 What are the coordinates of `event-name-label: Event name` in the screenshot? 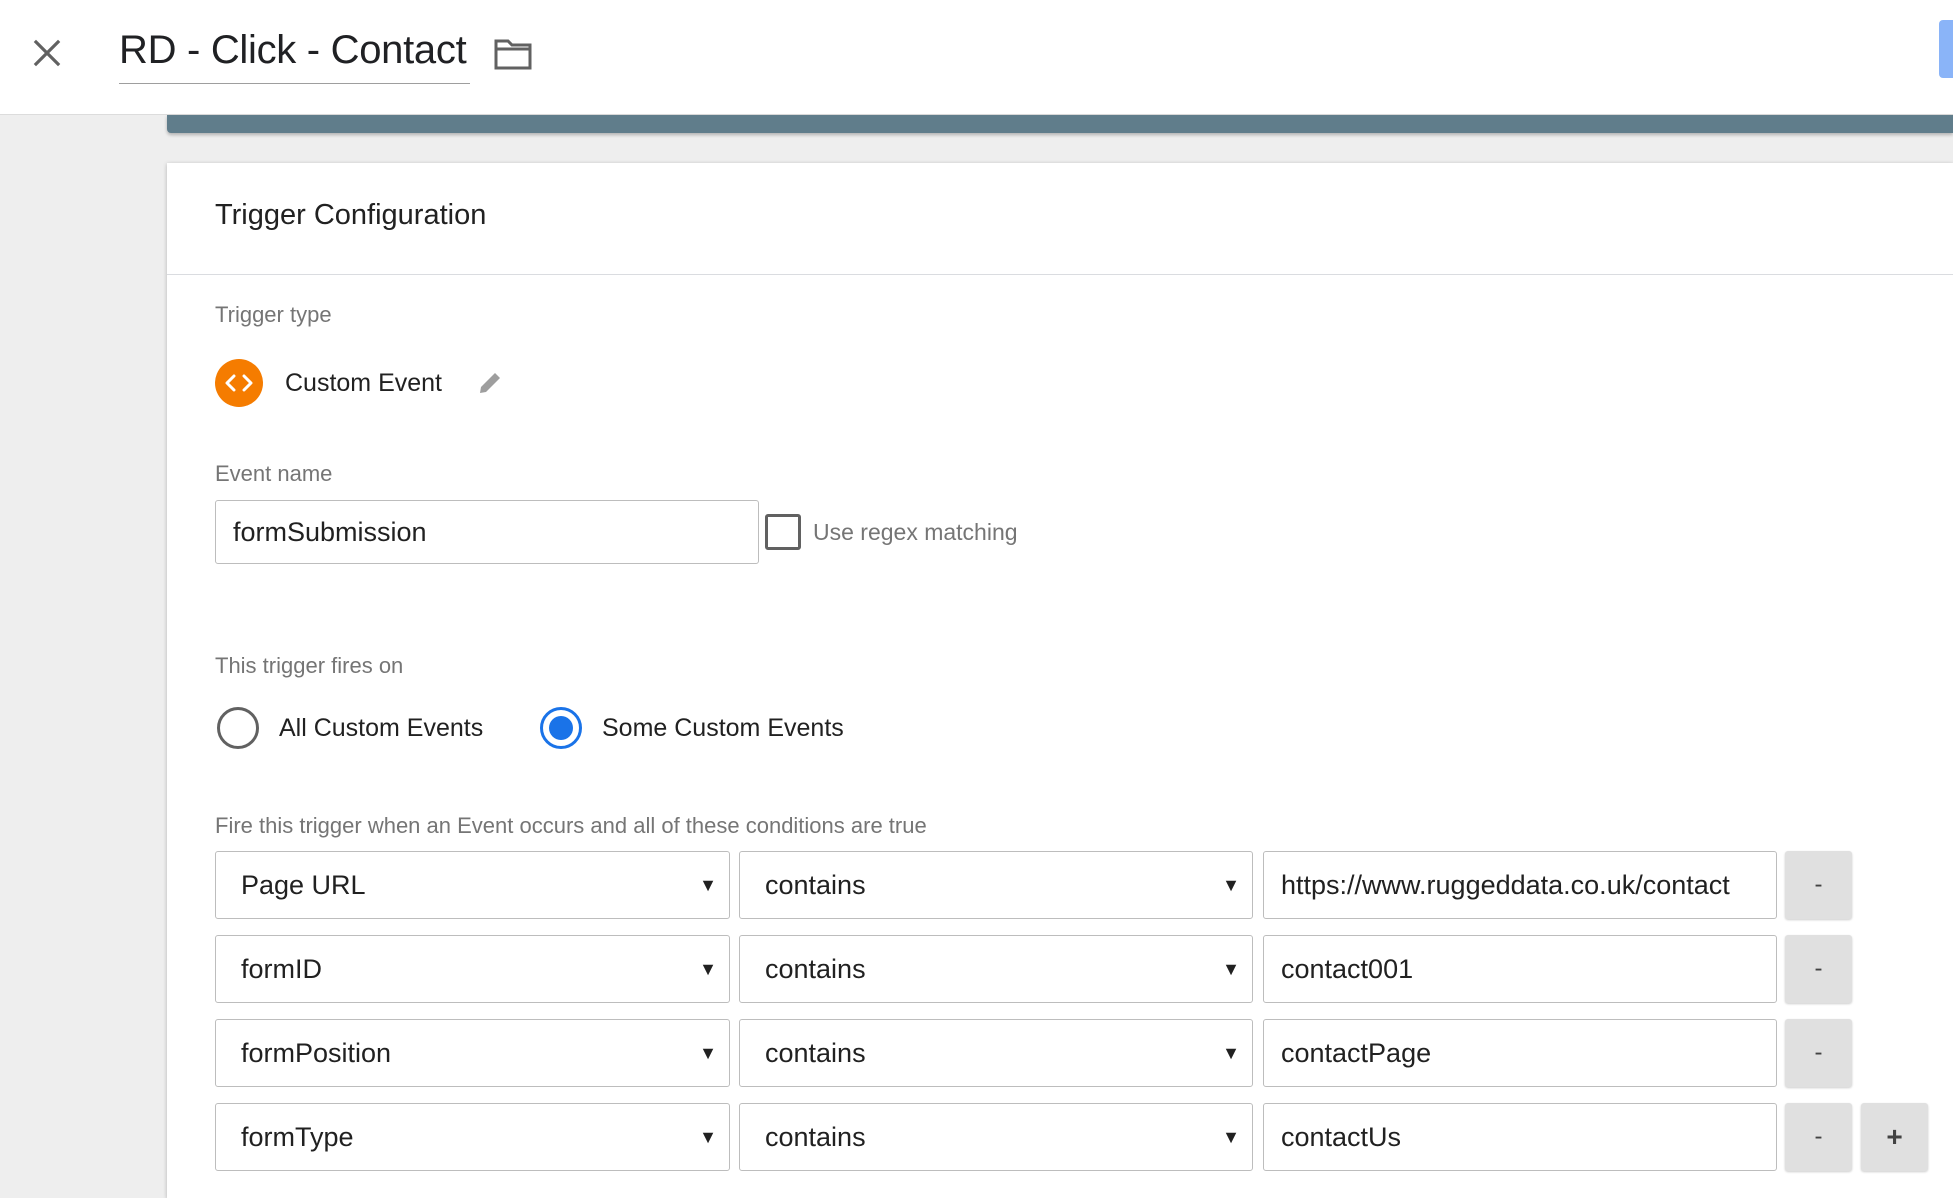 It's located at (274, 473).